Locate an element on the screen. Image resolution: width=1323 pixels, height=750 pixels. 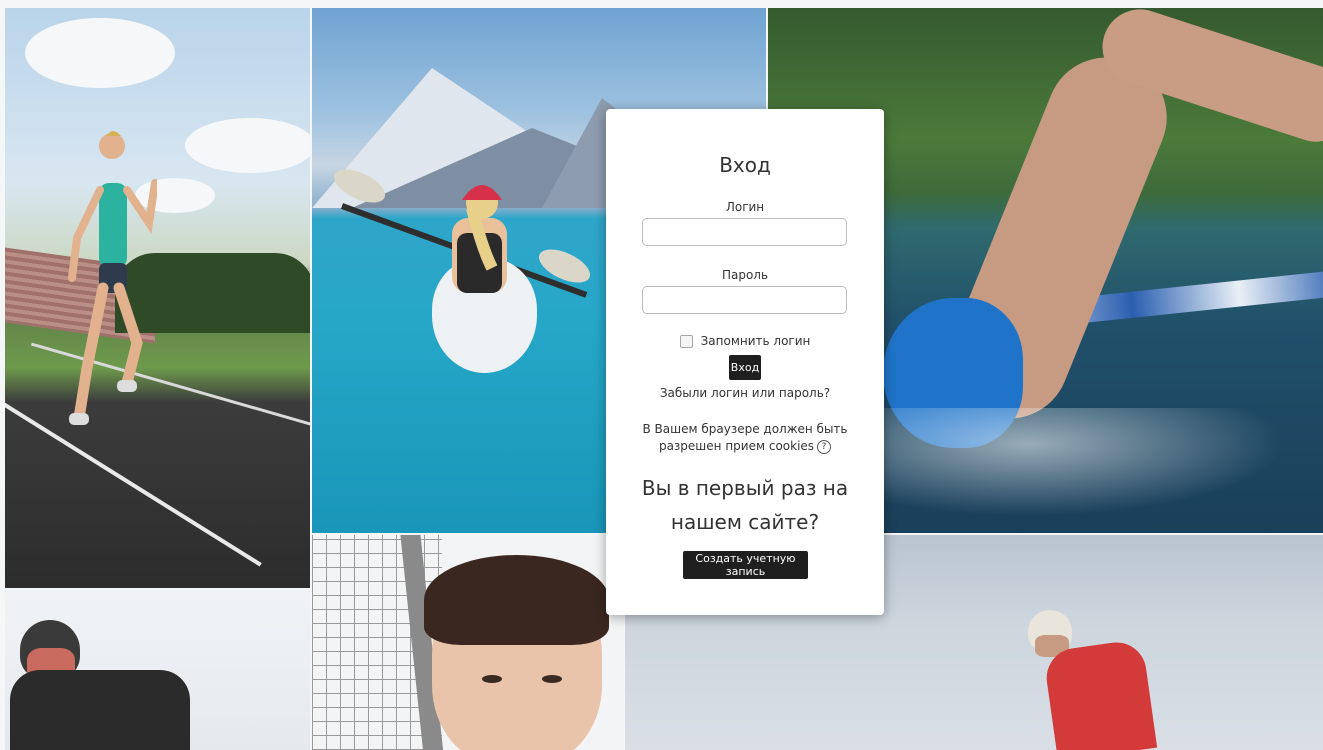
remember-checkbox is located at coordinates (686, 341).